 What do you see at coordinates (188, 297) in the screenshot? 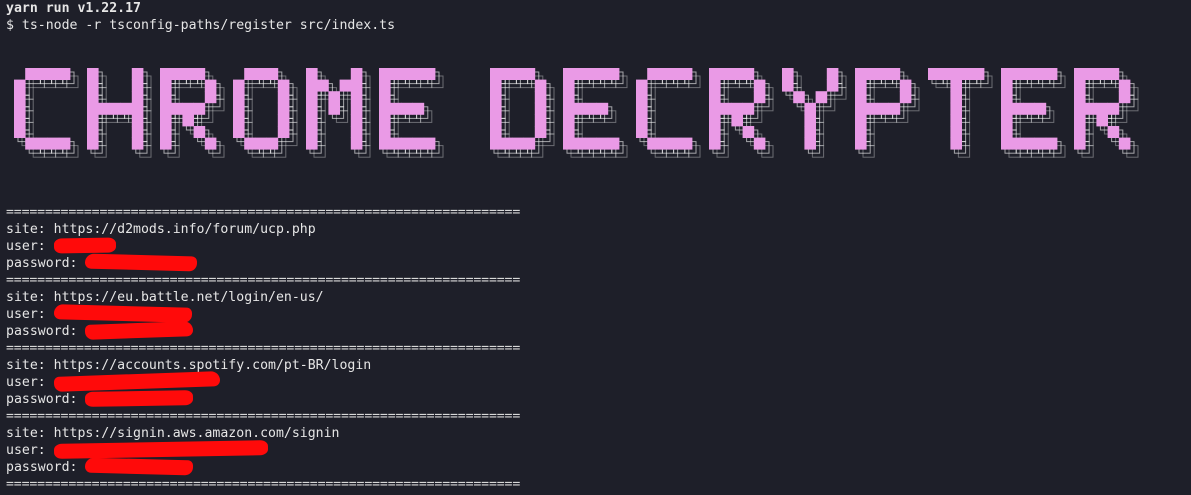
I see `site-url: https://eu.battle.net/login/en-us/` at bounding box center [188, 297].